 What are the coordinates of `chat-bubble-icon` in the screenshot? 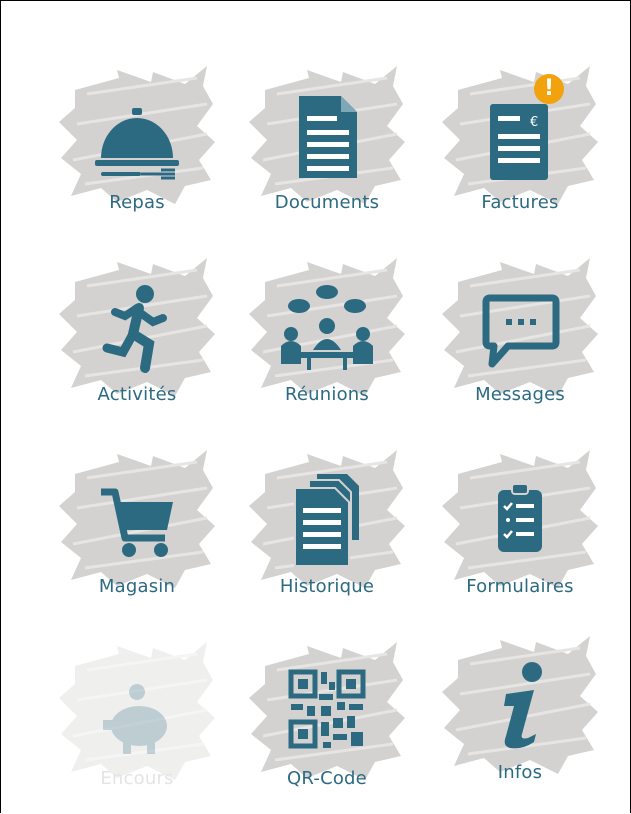 It's located at (521, 331).